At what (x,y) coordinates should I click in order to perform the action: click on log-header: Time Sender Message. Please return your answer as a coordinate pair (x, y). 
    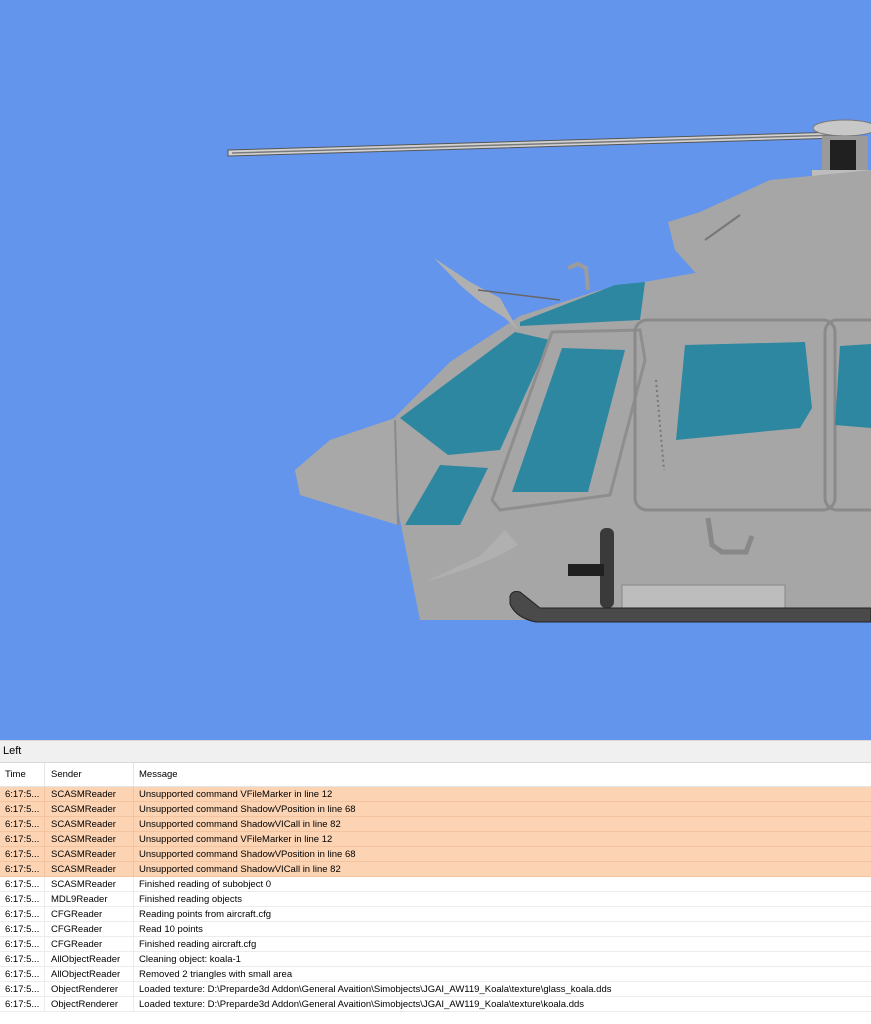
    Looking at the image, I should click on (435, 775).